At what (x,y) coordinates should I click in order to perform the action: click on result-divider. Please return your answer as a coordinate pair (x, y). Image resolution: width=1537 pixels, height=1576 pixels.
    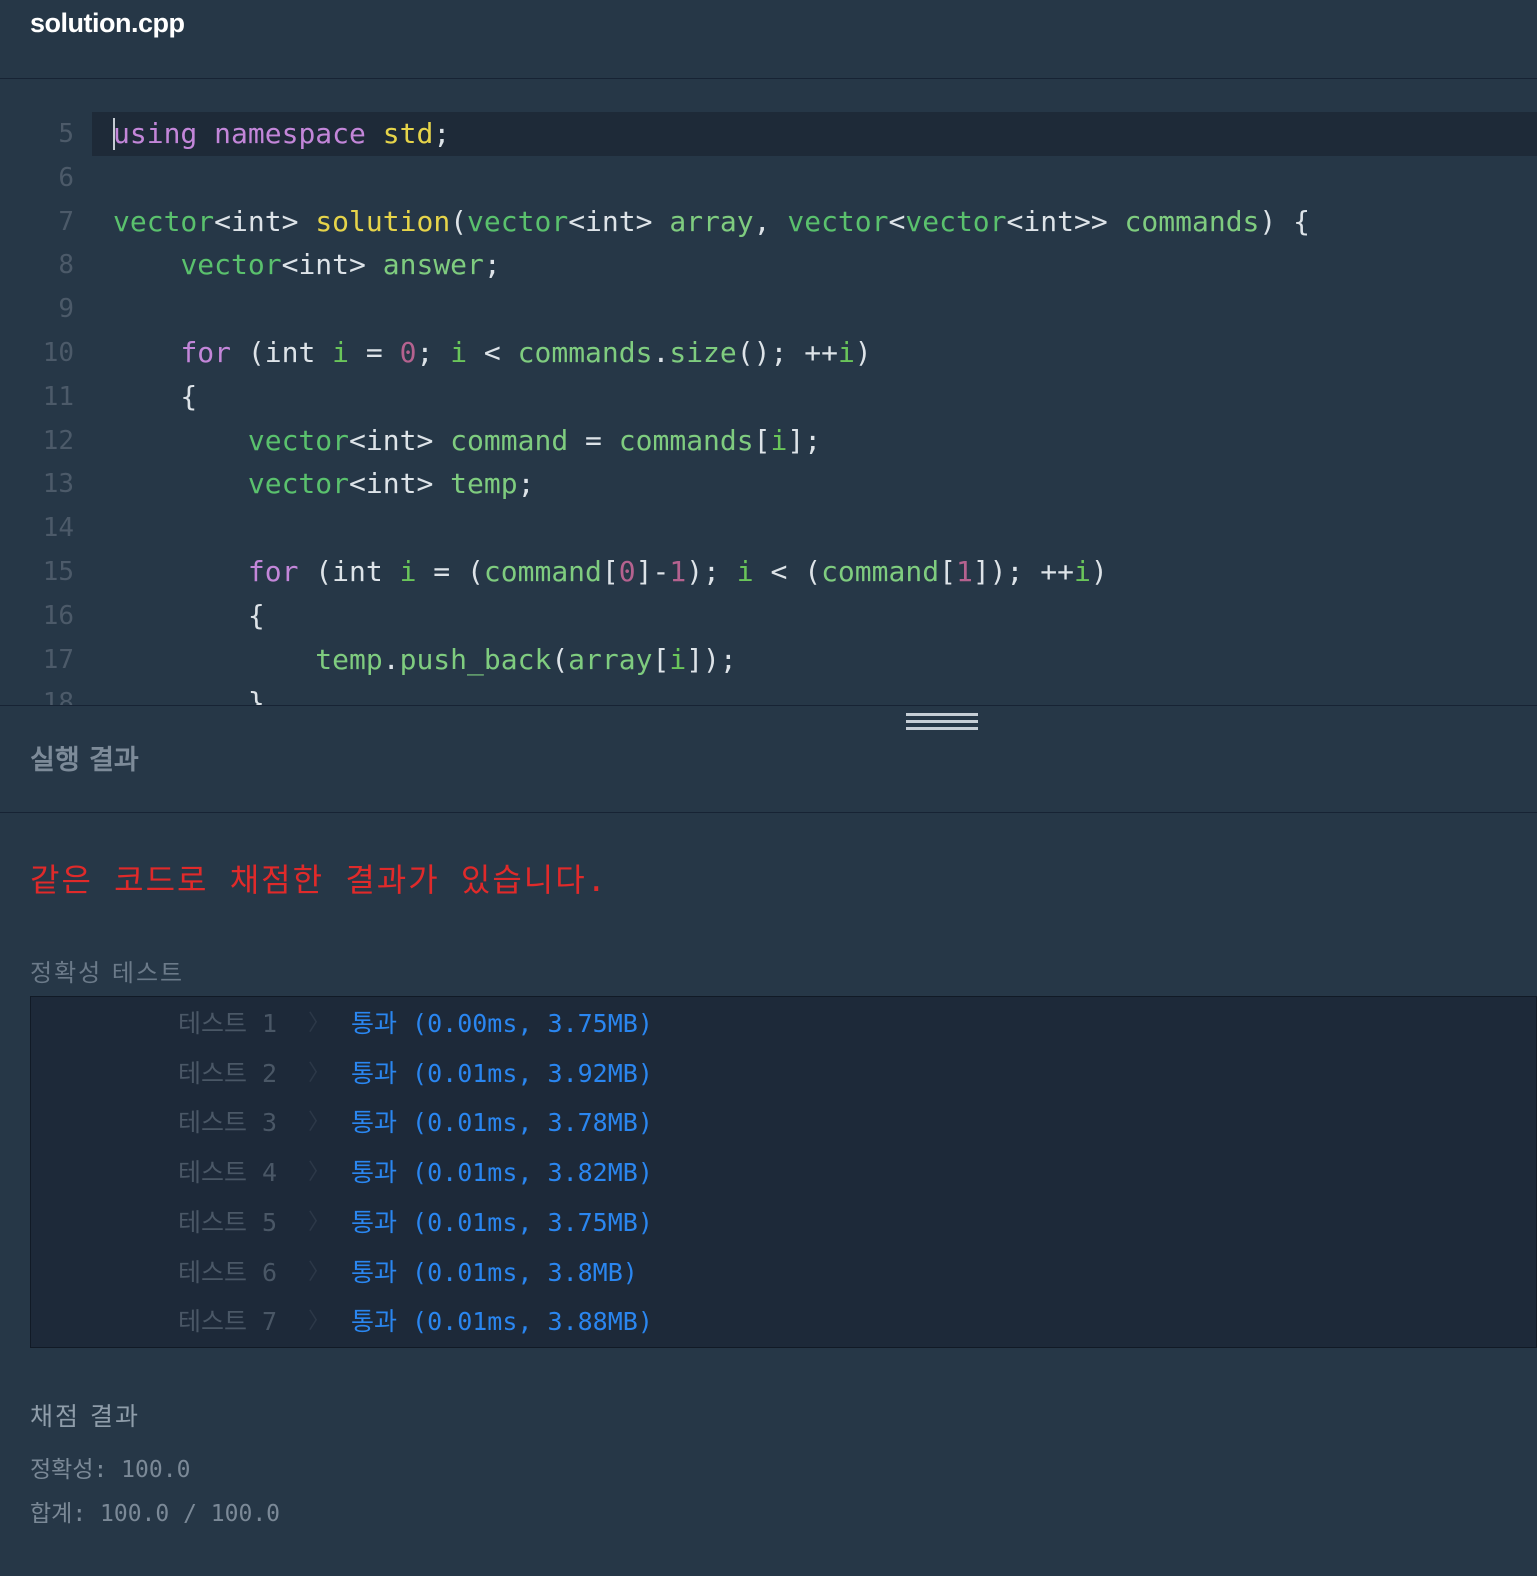
    Looking at the image, I should click on (768, 812).